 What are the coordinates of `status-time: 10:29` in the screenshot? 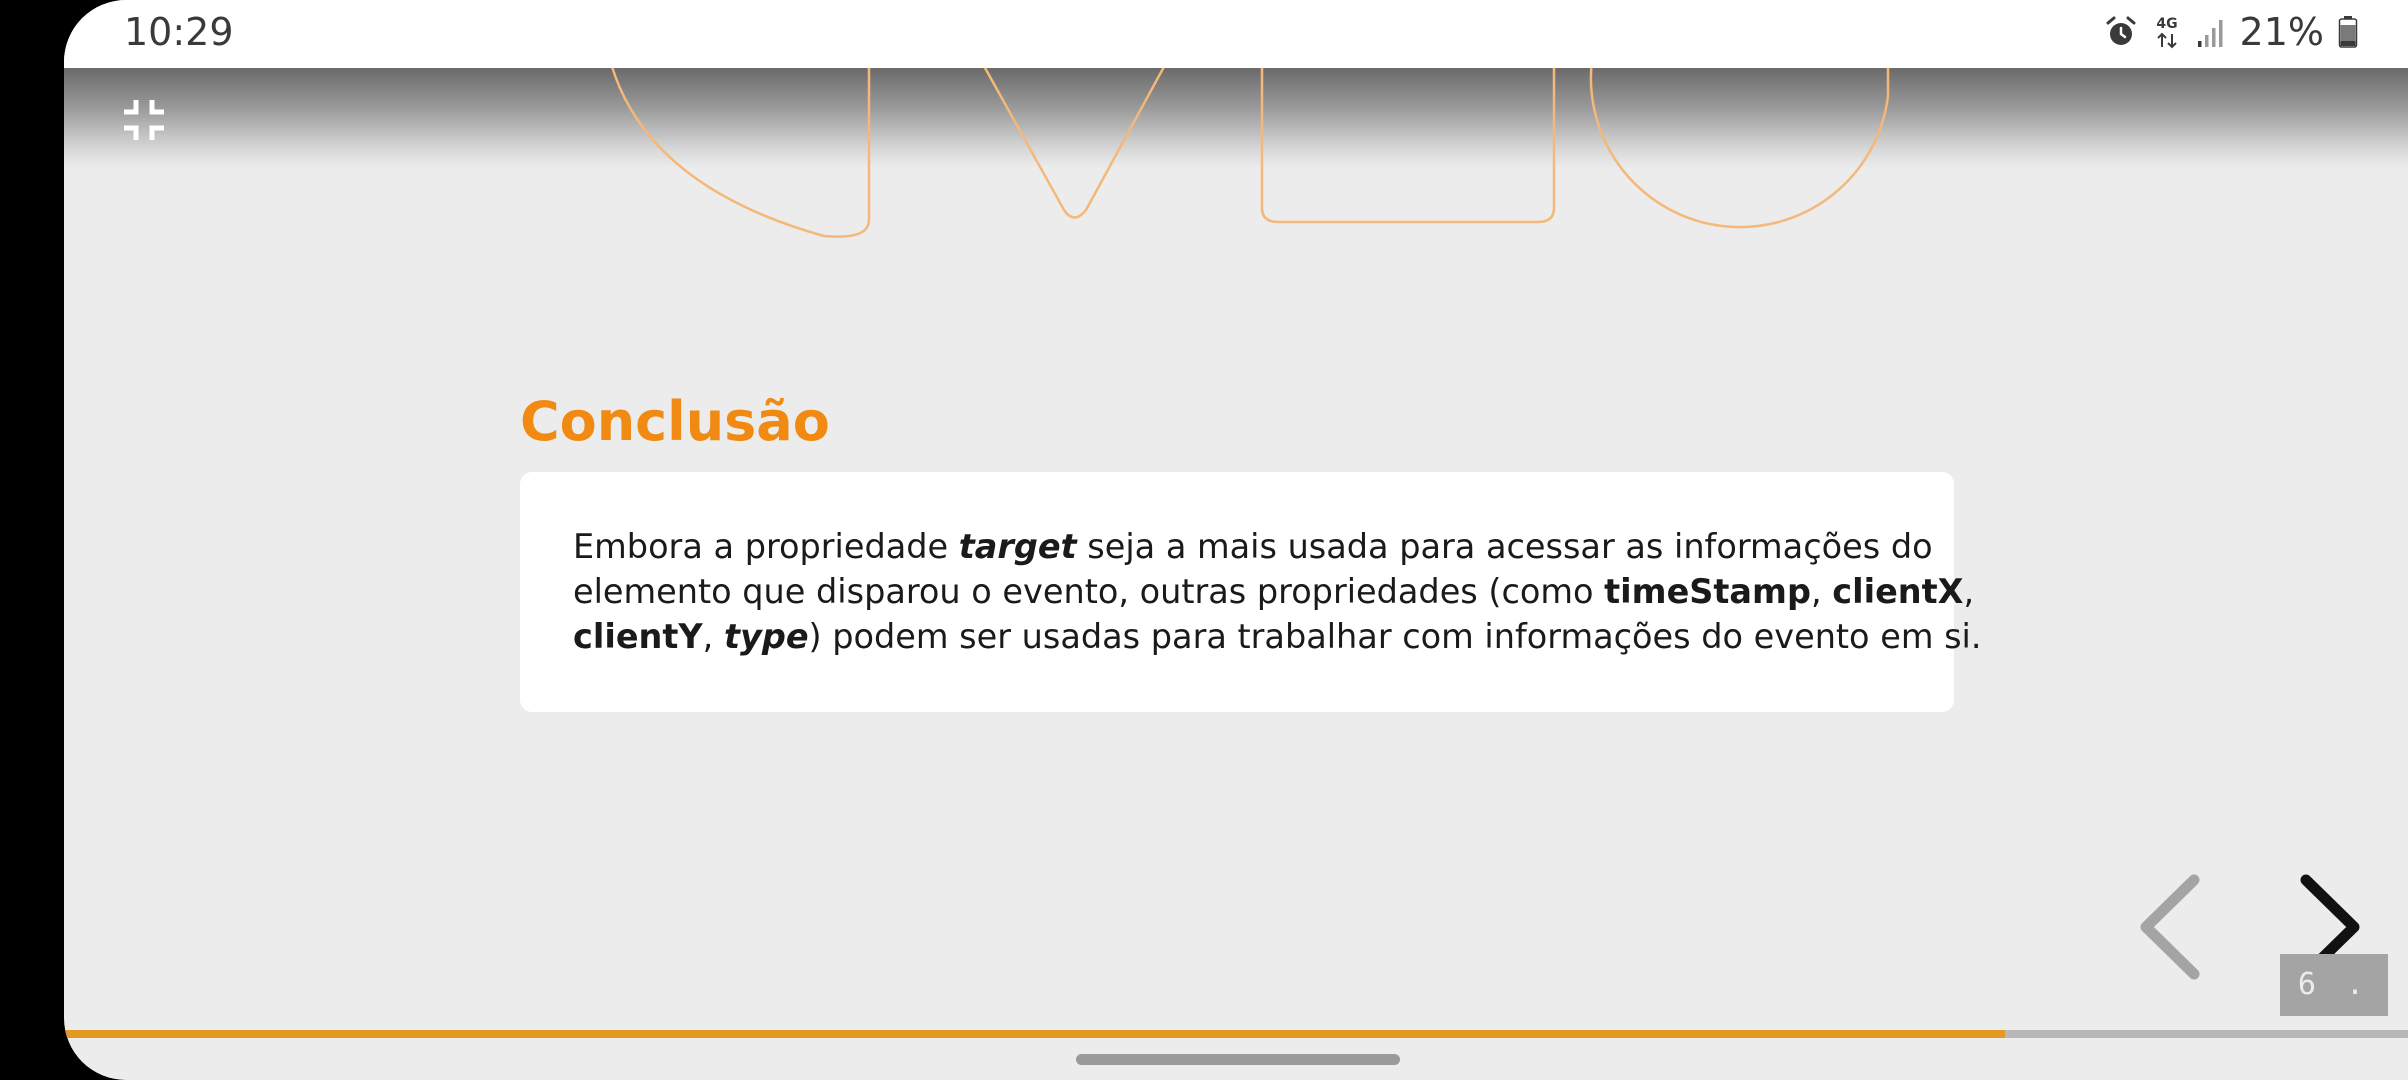 It's located at (179, 32).